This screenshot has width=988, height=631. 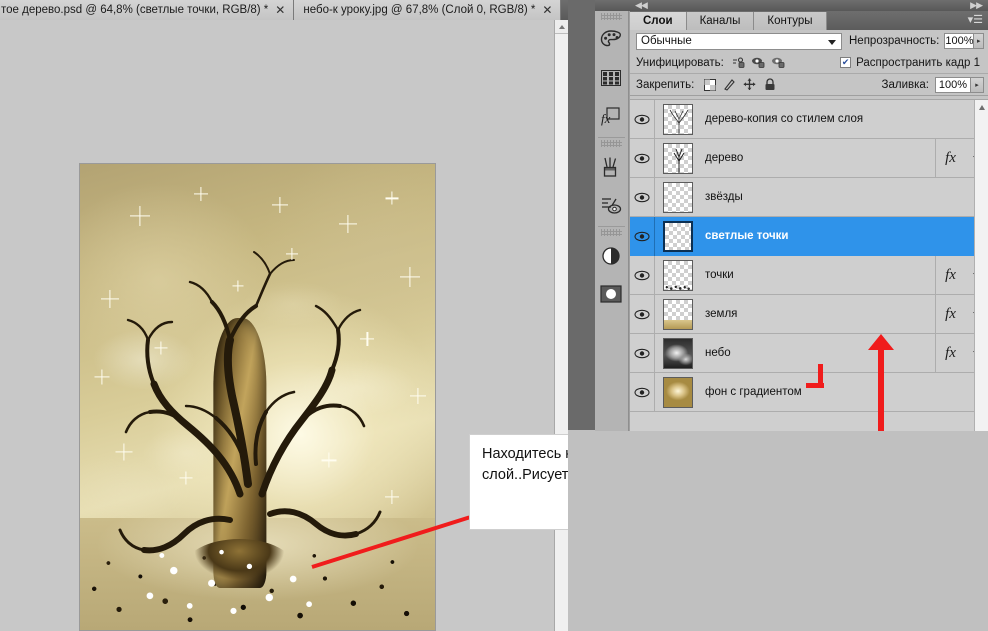 I want to click on lock-transparency-icon, so click(x=709, y=84).